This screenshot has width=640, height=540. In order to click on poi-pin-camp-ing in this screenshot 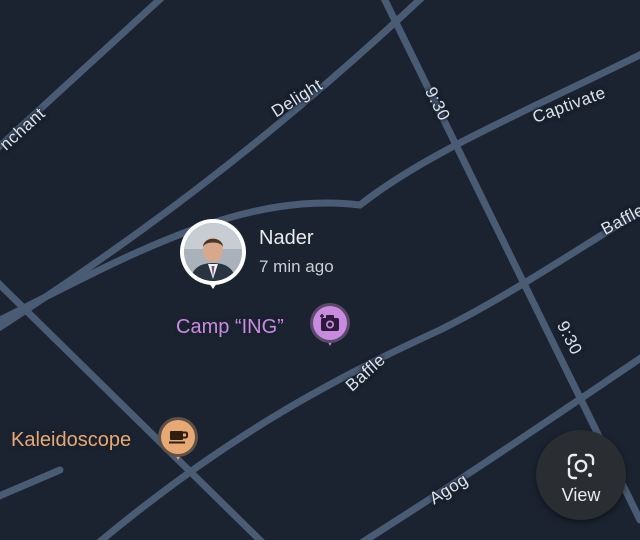, I will do `click(330, 326)`.